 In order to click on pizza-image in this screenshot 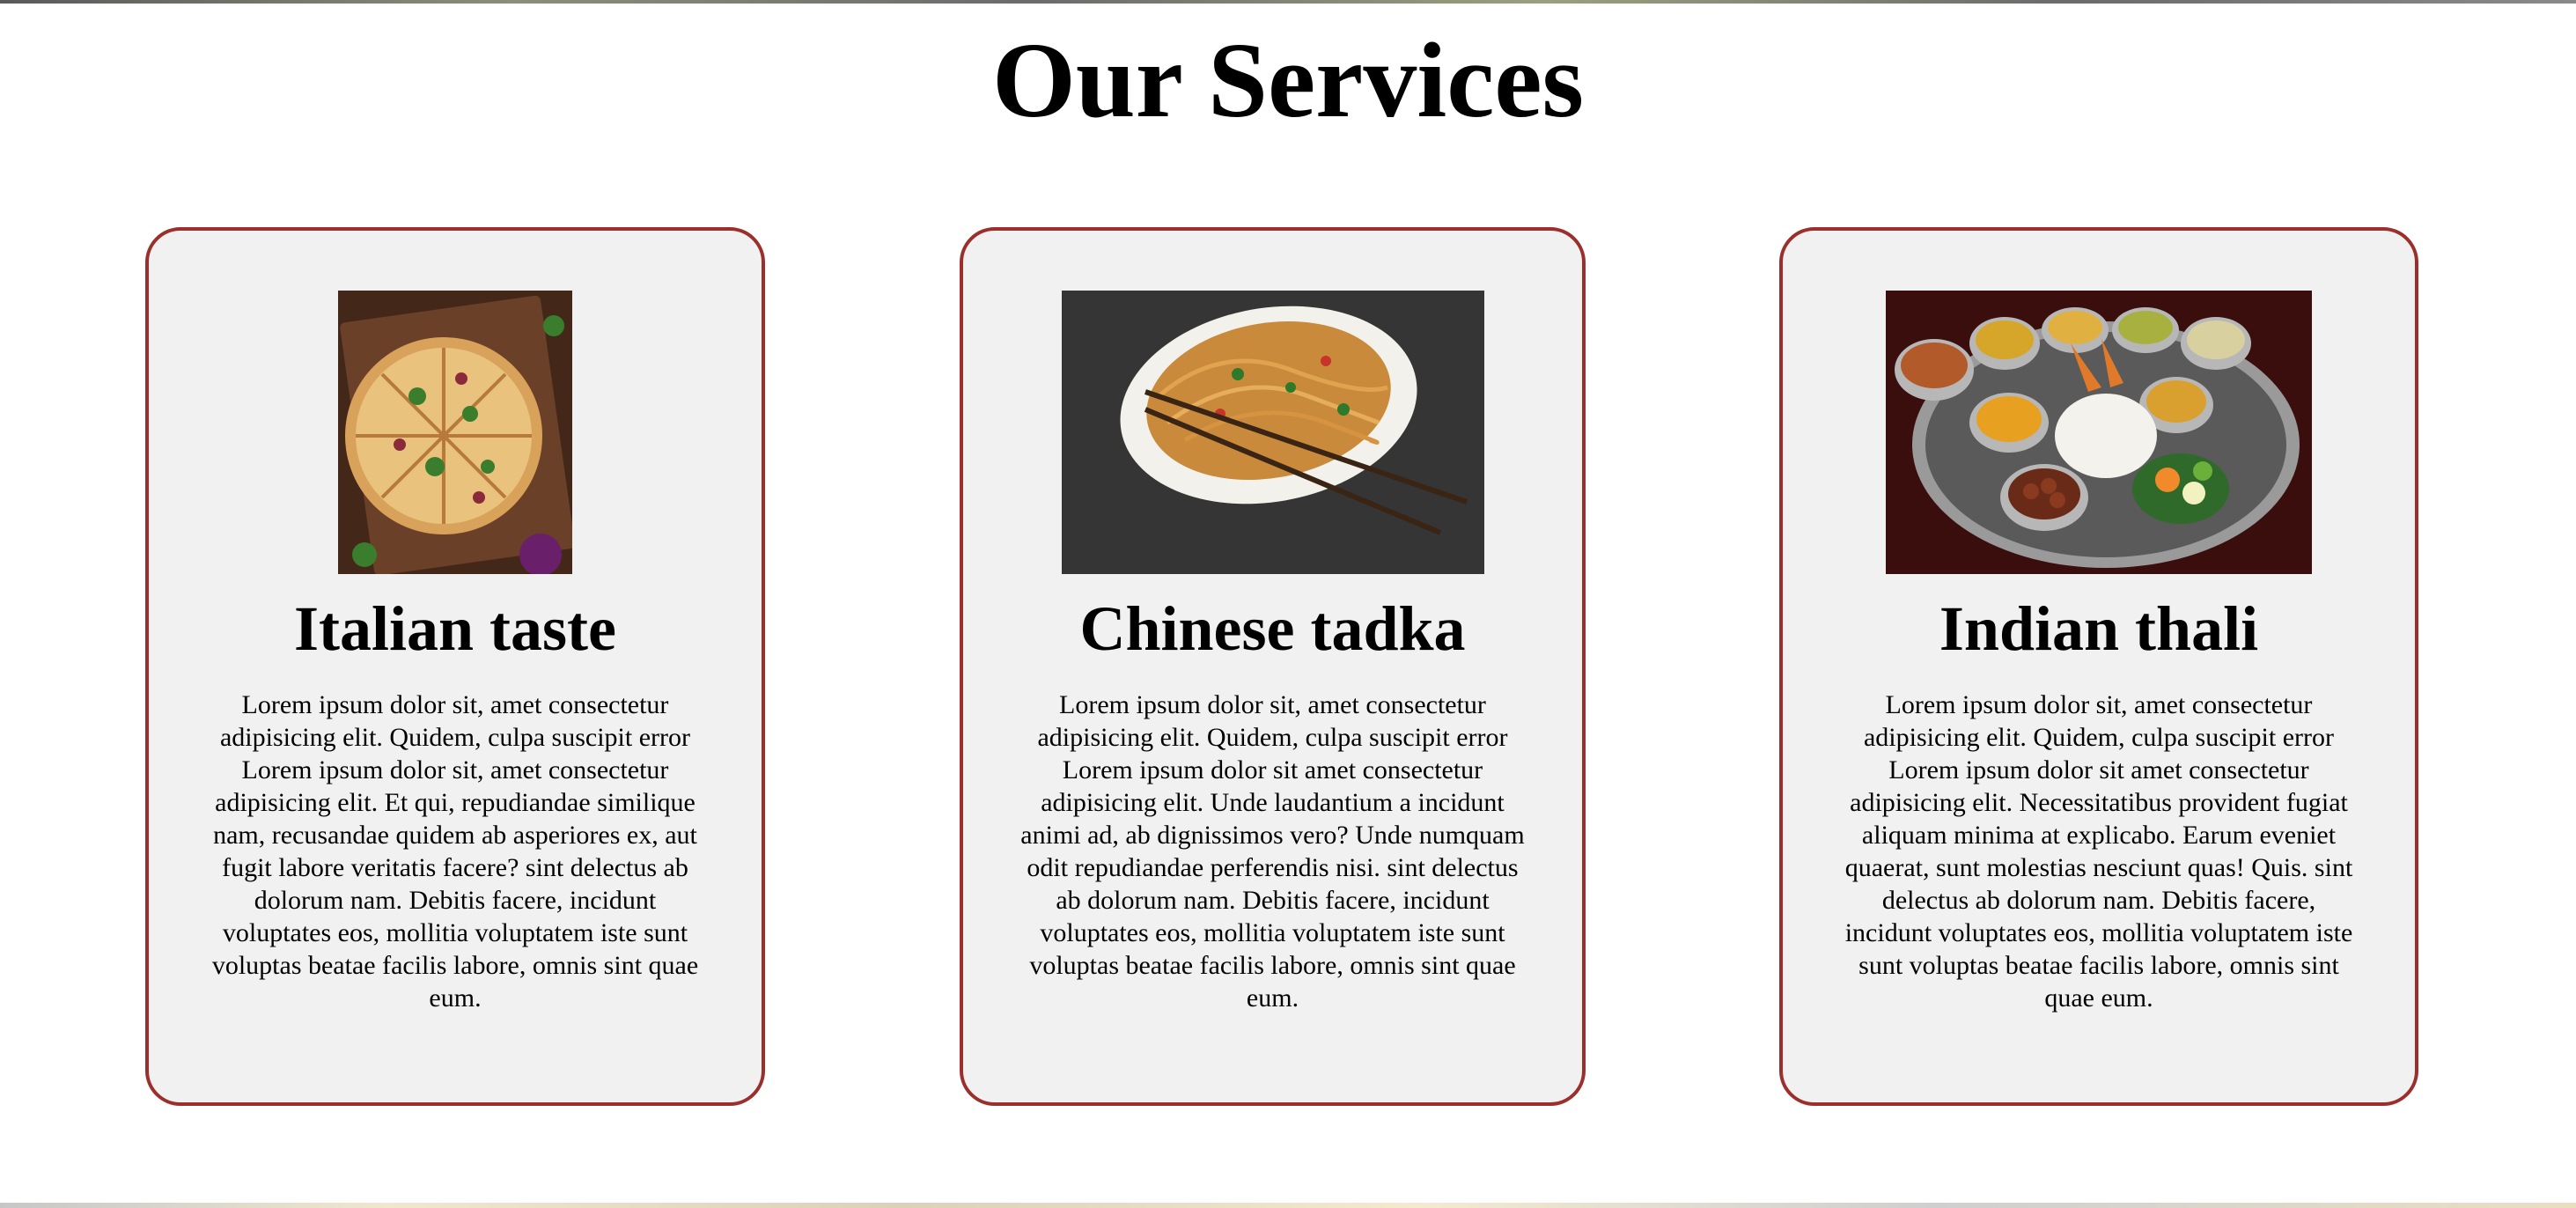, I will do `click(455, 432)`.